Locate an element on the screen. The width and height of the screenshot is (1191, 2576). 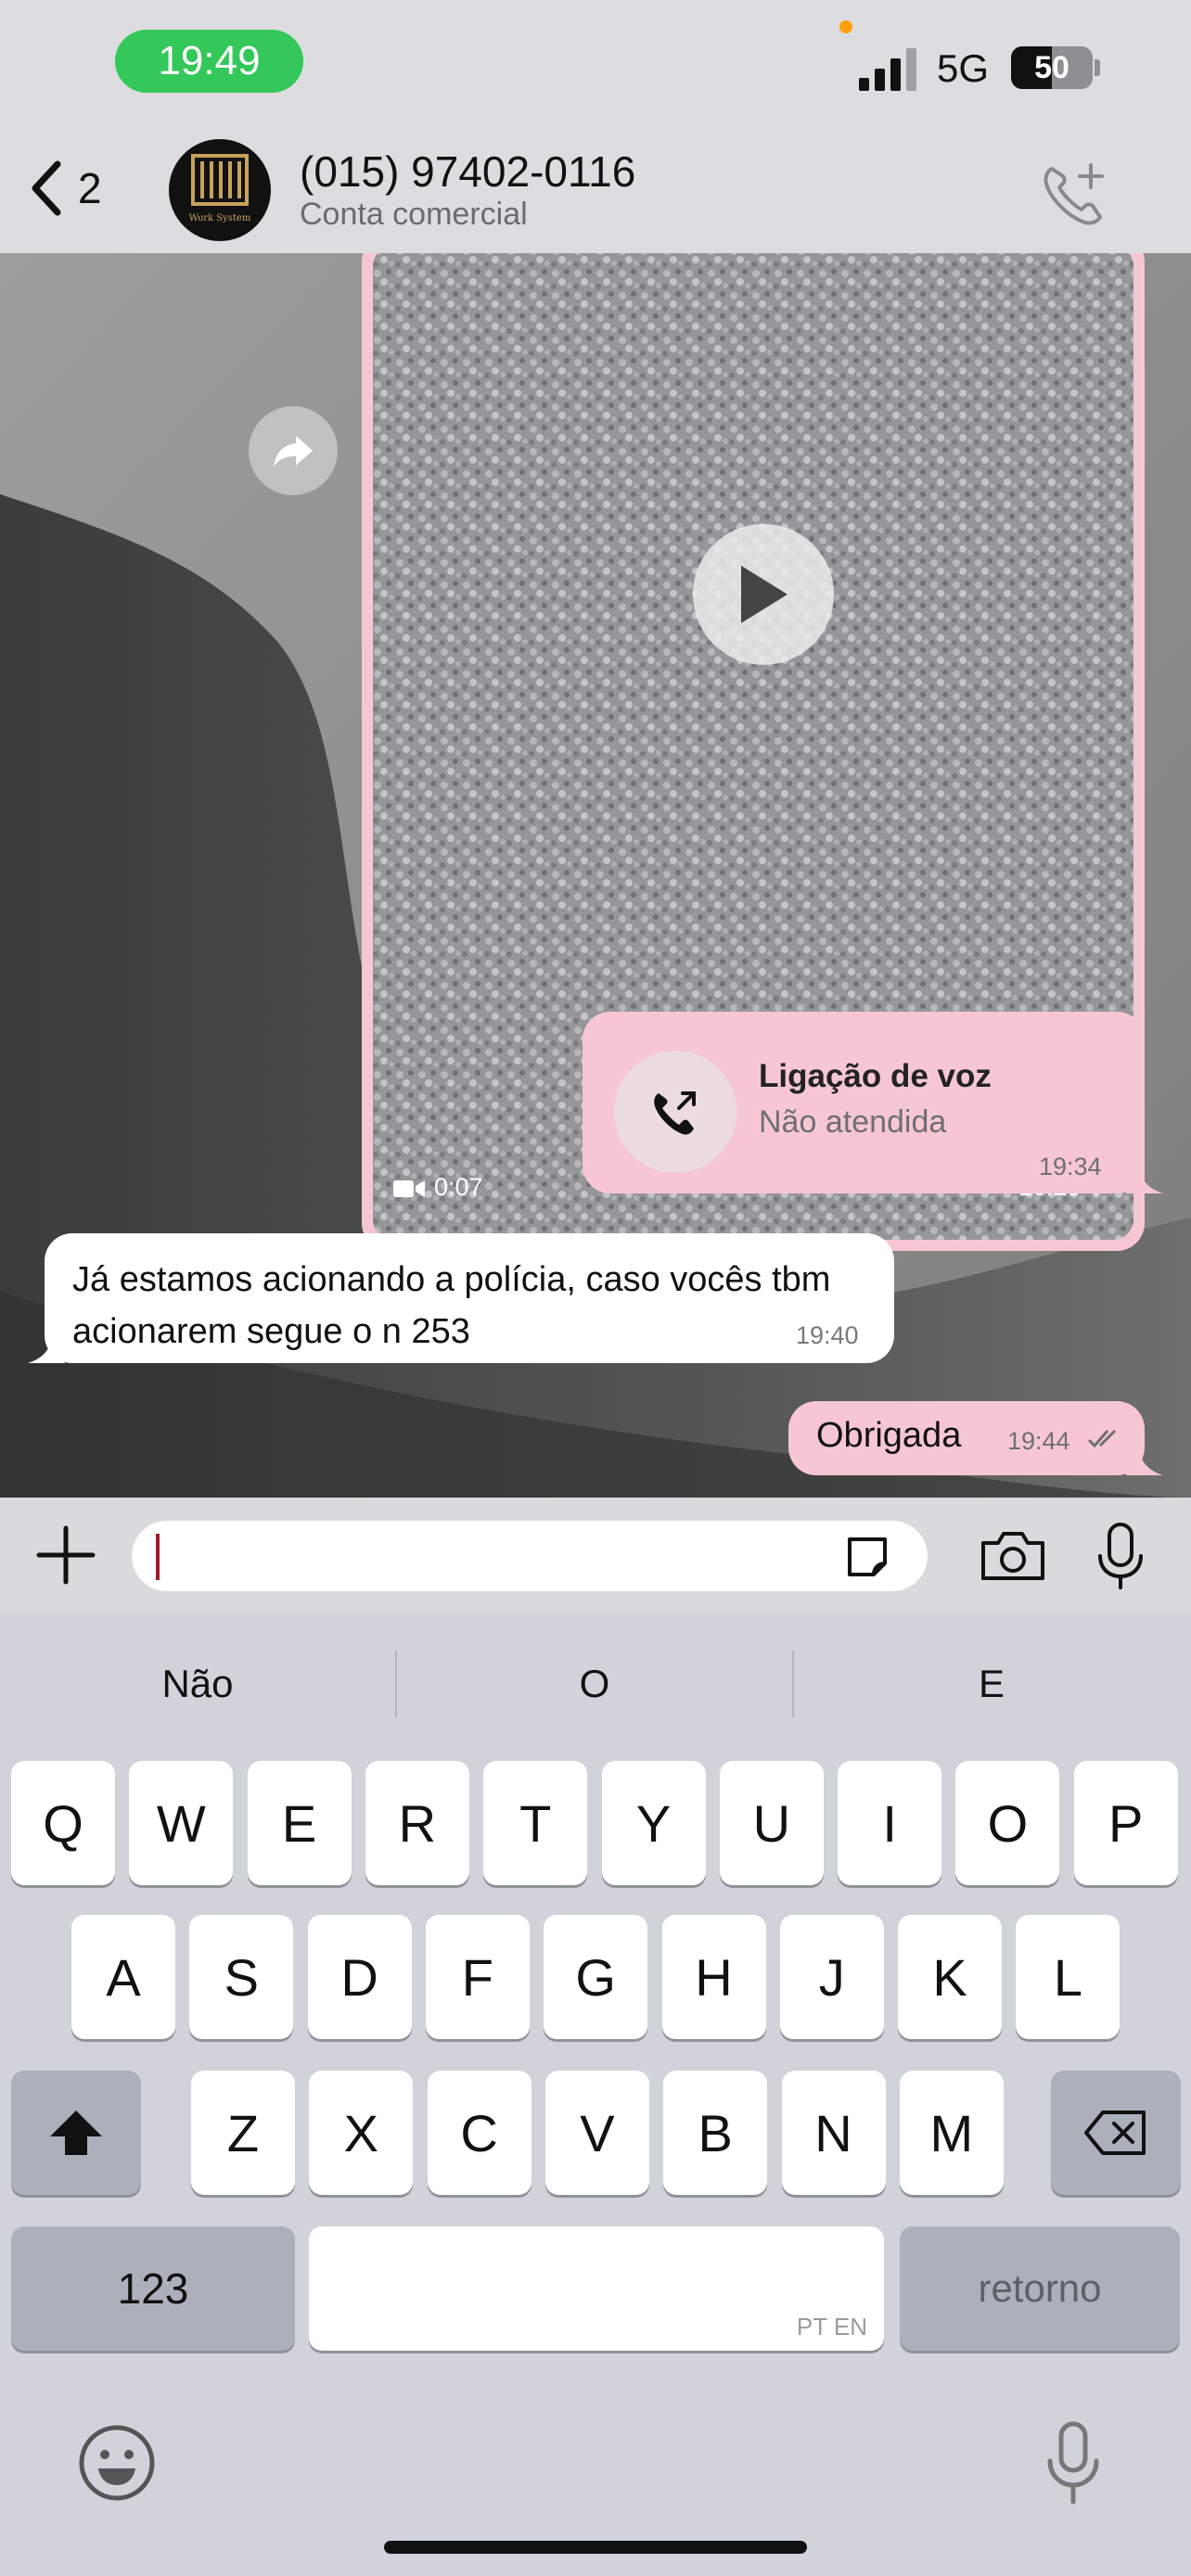
call-title: Ligação de voz is located at coordinates (875, 1076).